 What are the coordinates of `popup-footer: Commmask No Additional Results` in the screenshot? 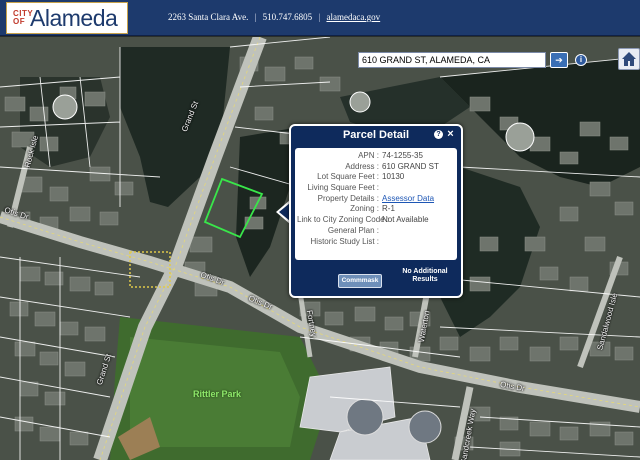 It's located at (376, 280).